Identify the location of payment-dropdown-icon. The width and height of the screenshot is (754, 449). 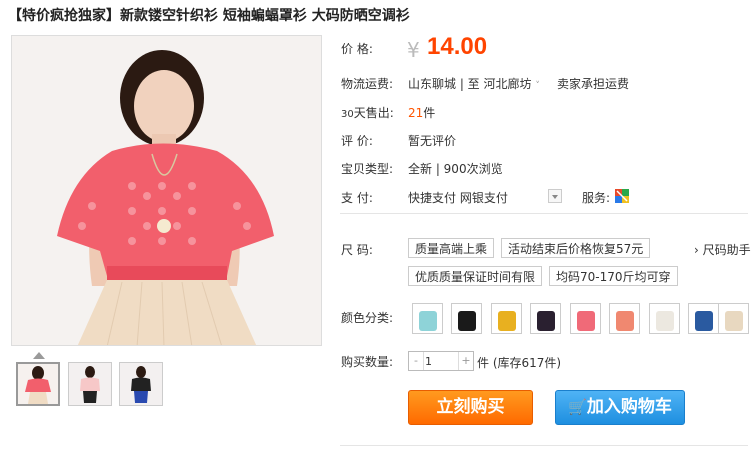
(555, 196).